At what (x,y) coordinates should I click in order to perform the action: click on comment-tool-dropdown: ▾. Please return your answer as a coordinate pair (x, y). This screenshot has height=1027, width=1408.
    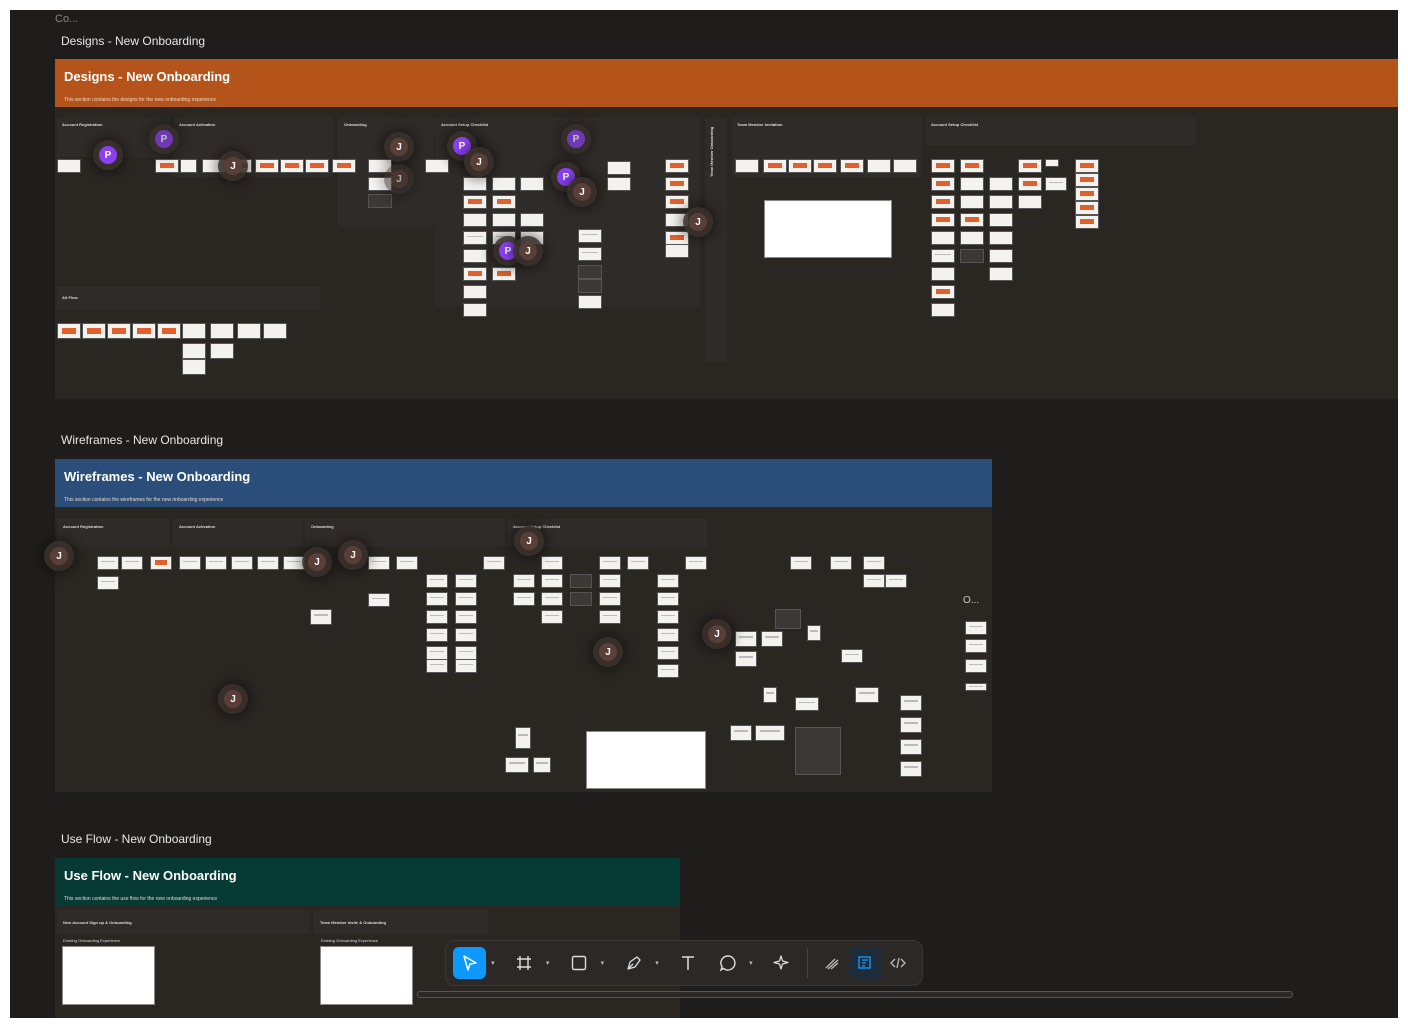
    Looking at the image, I should click on (751, 963).